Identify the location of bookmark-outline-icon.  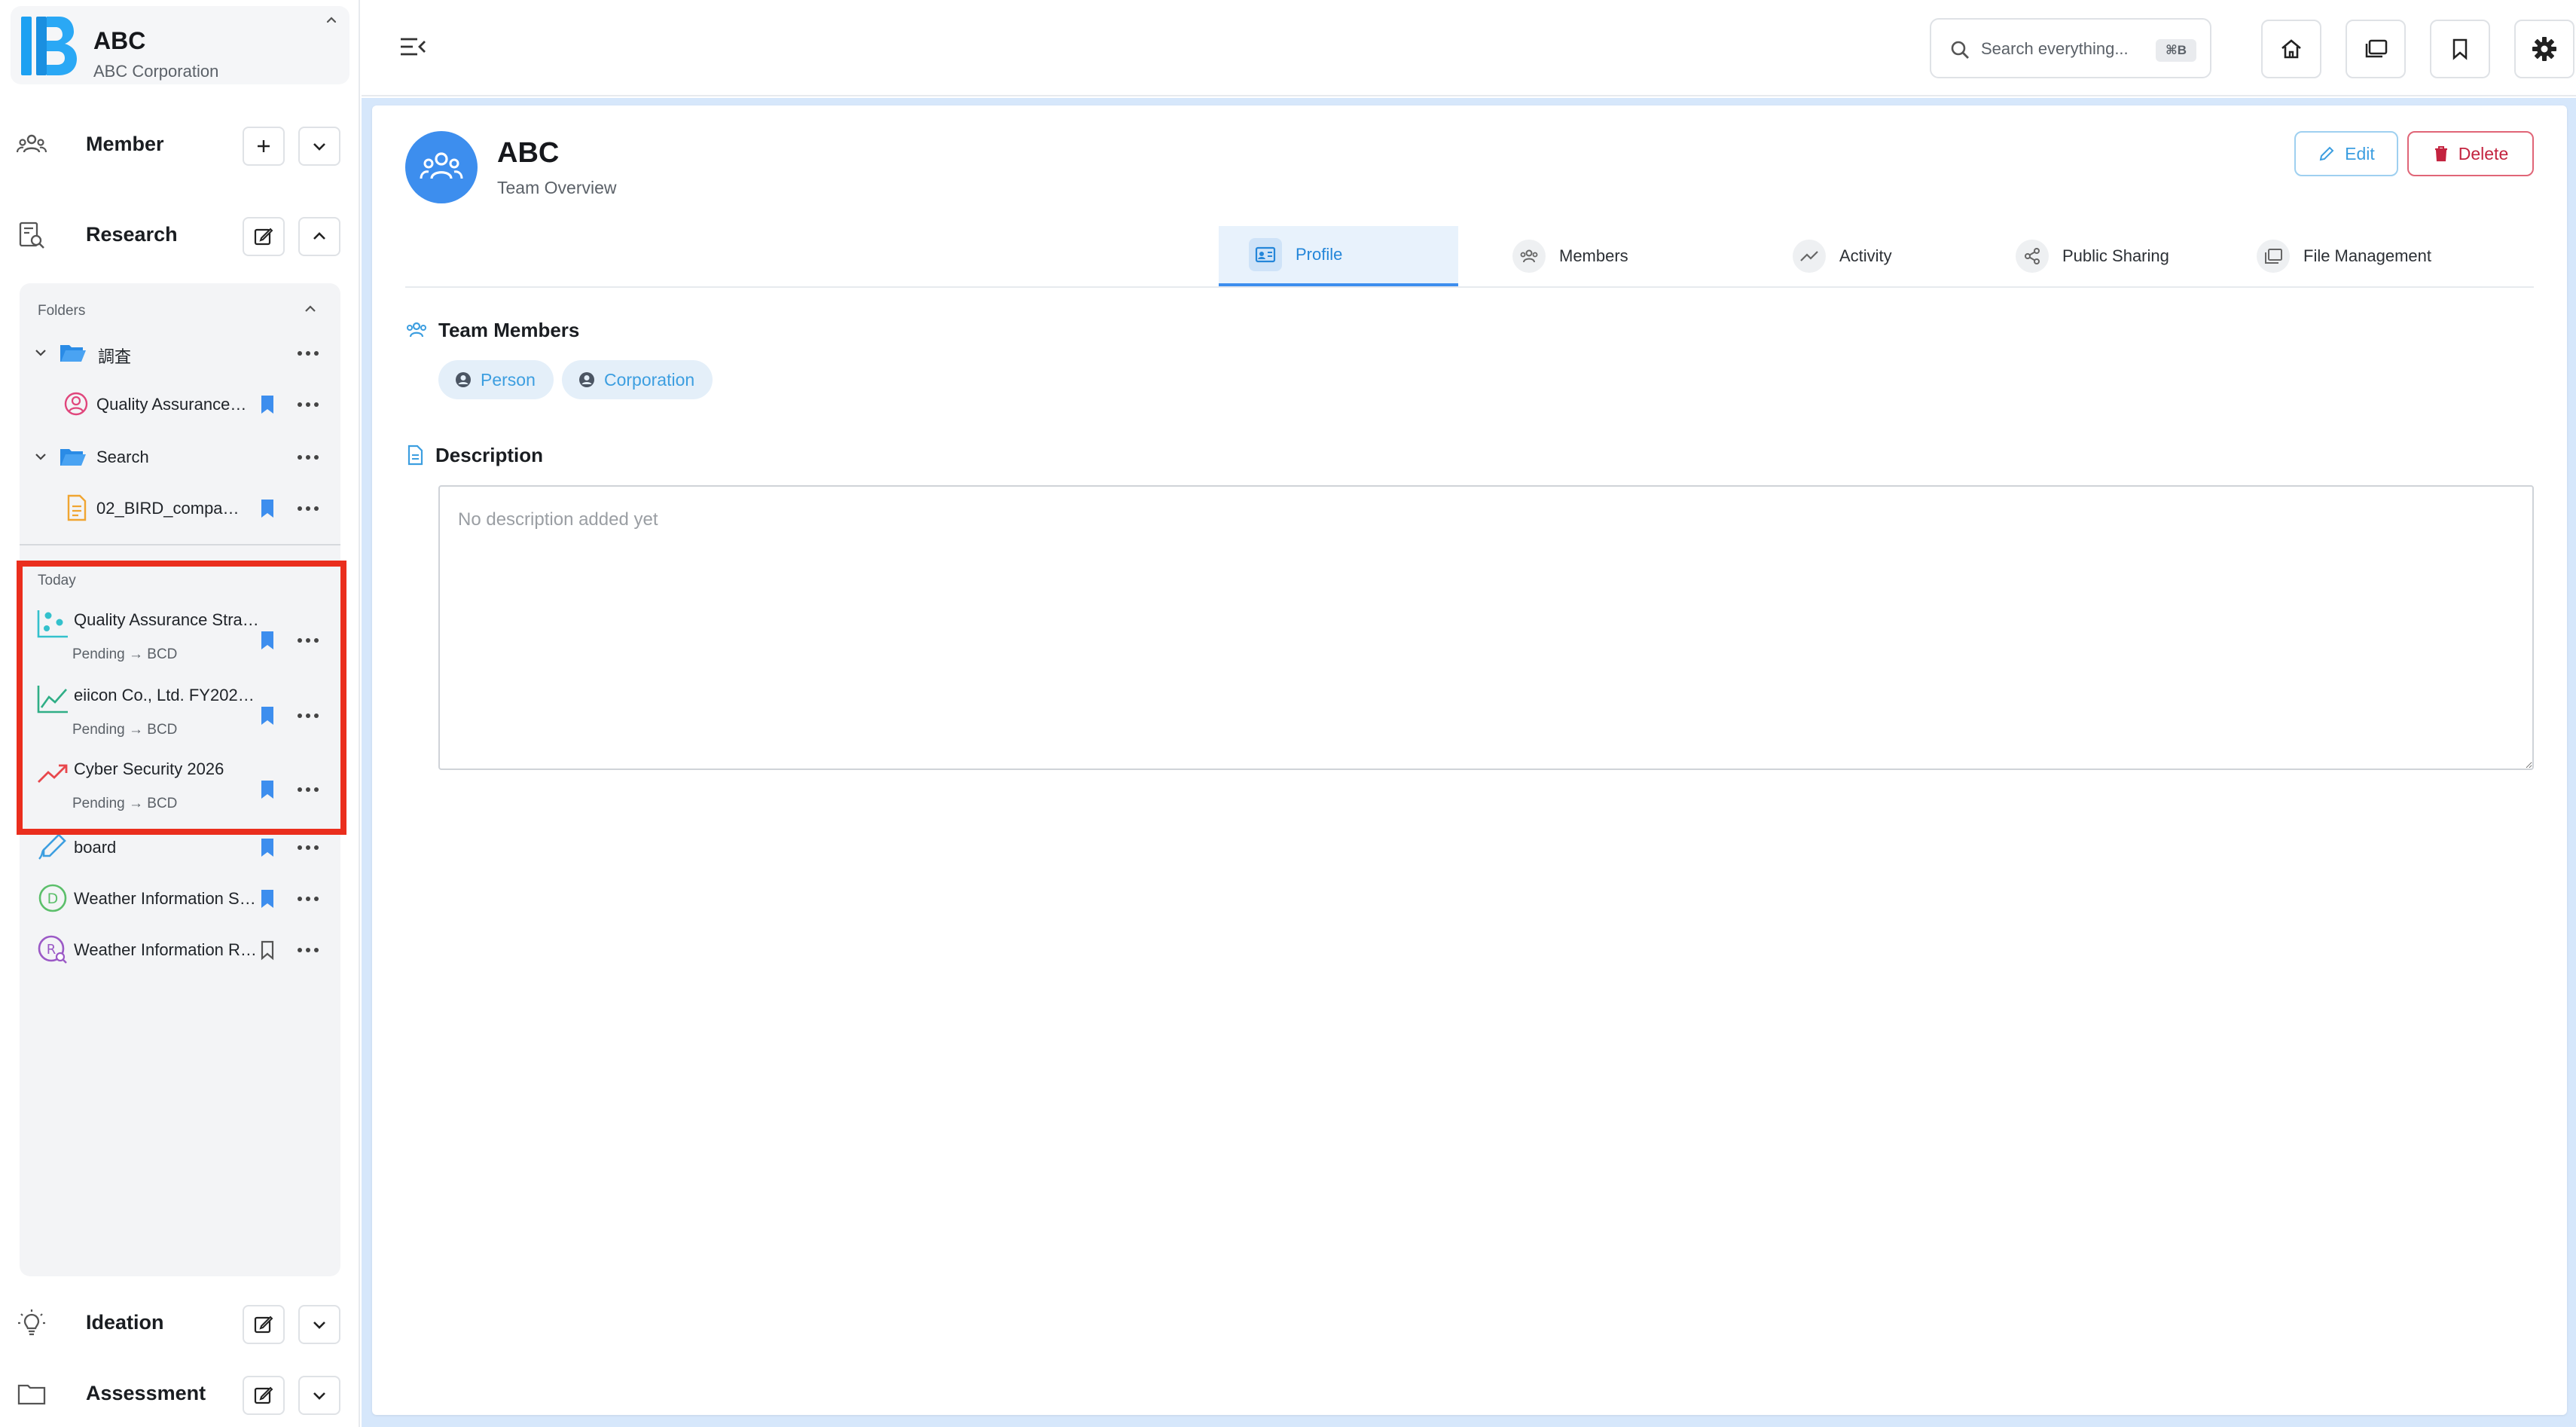
(268, 950).